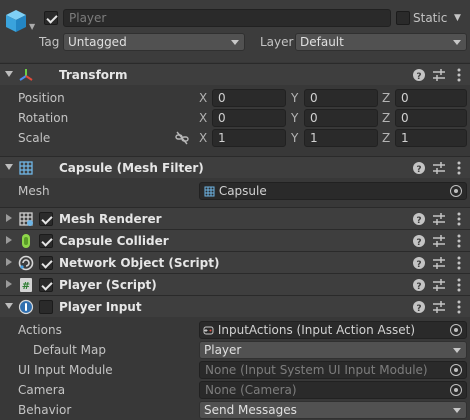 The image size is (470, 420). I want to click on network-object-enabled-checkbox, so click(46, 263).